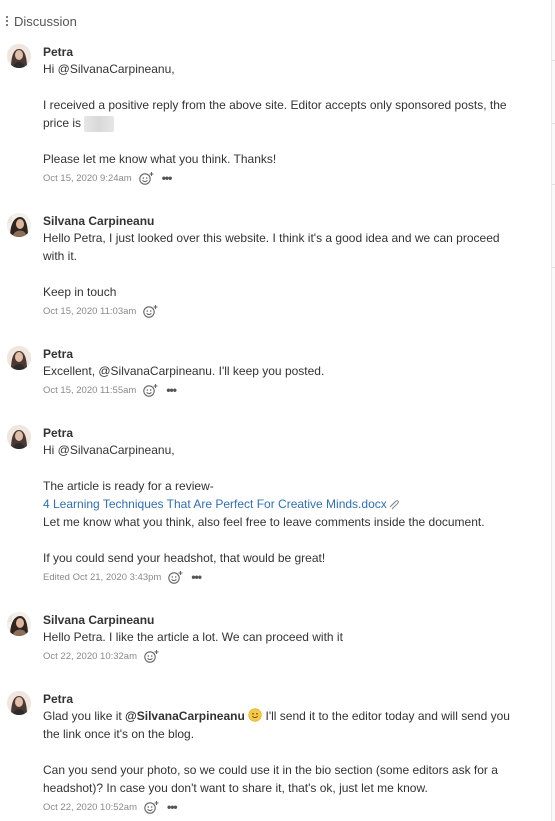 This screenshot has width=555, height=821. Describe the element at coordinates (284, 807) in the screenshot. I see `comment-meta: Oct 22, 2020 10:52am •••` at that location.